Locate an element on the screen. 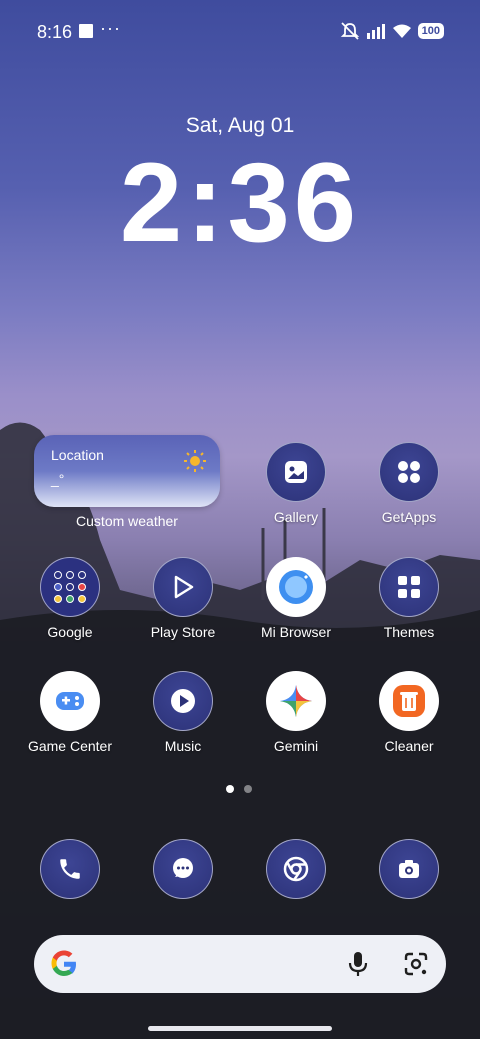 The width and height of the screenshot is (480, 1039). app-game-center: Game Center is located at coordinates (70, 712).